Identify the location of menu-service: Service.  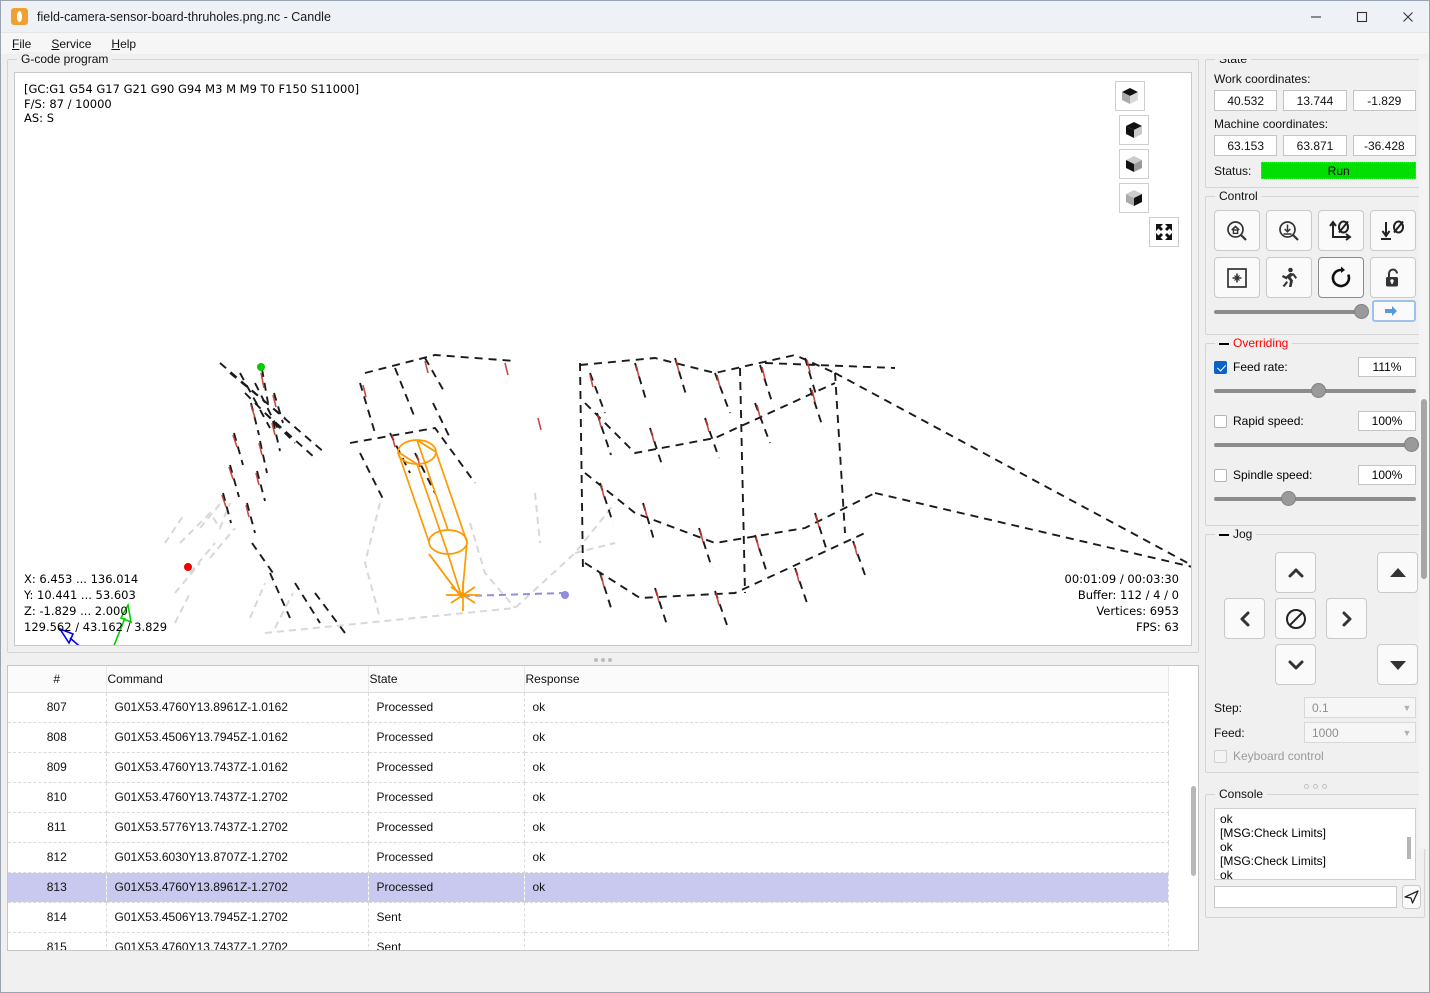
(71, 44).